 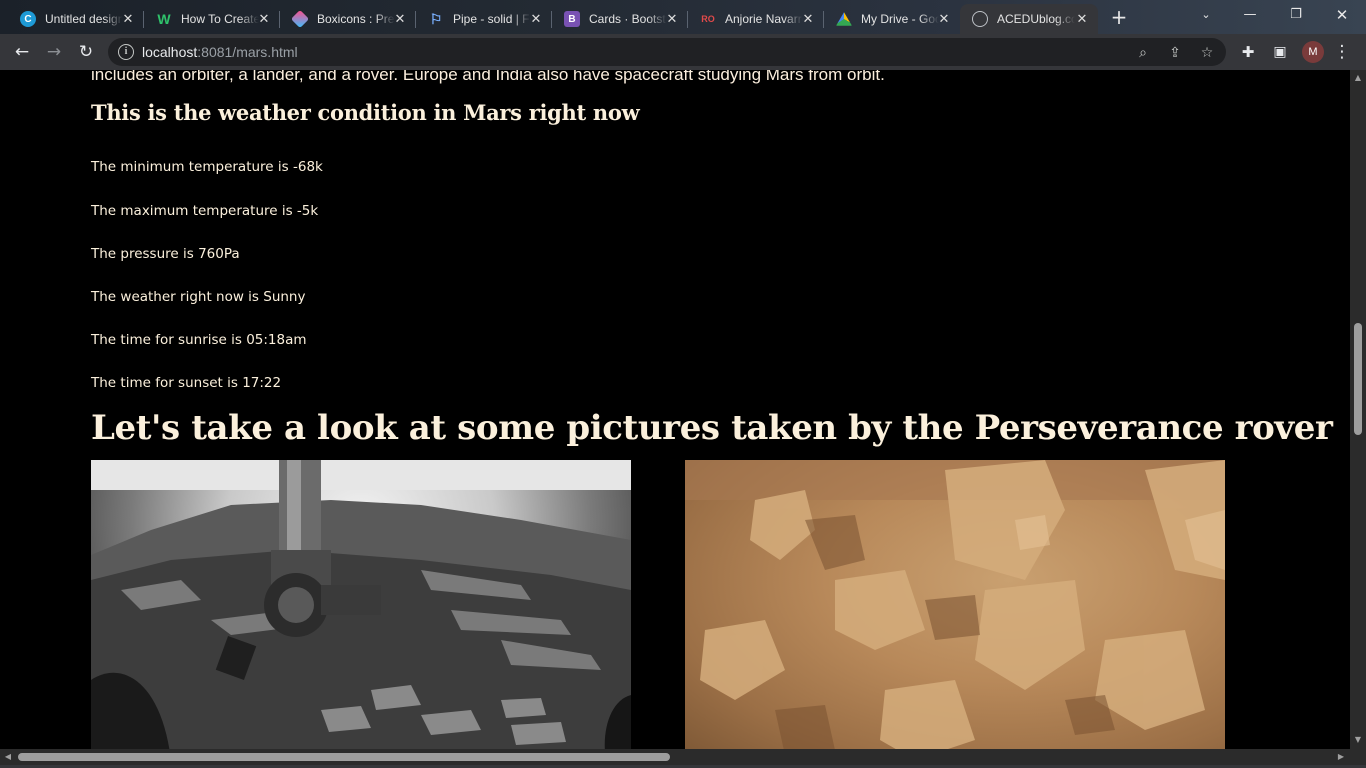 What do you see at coordinates (1358, 379) in the screenshot?
I see `vertical-scroll-thumb` at bounding box center [1358, 379].